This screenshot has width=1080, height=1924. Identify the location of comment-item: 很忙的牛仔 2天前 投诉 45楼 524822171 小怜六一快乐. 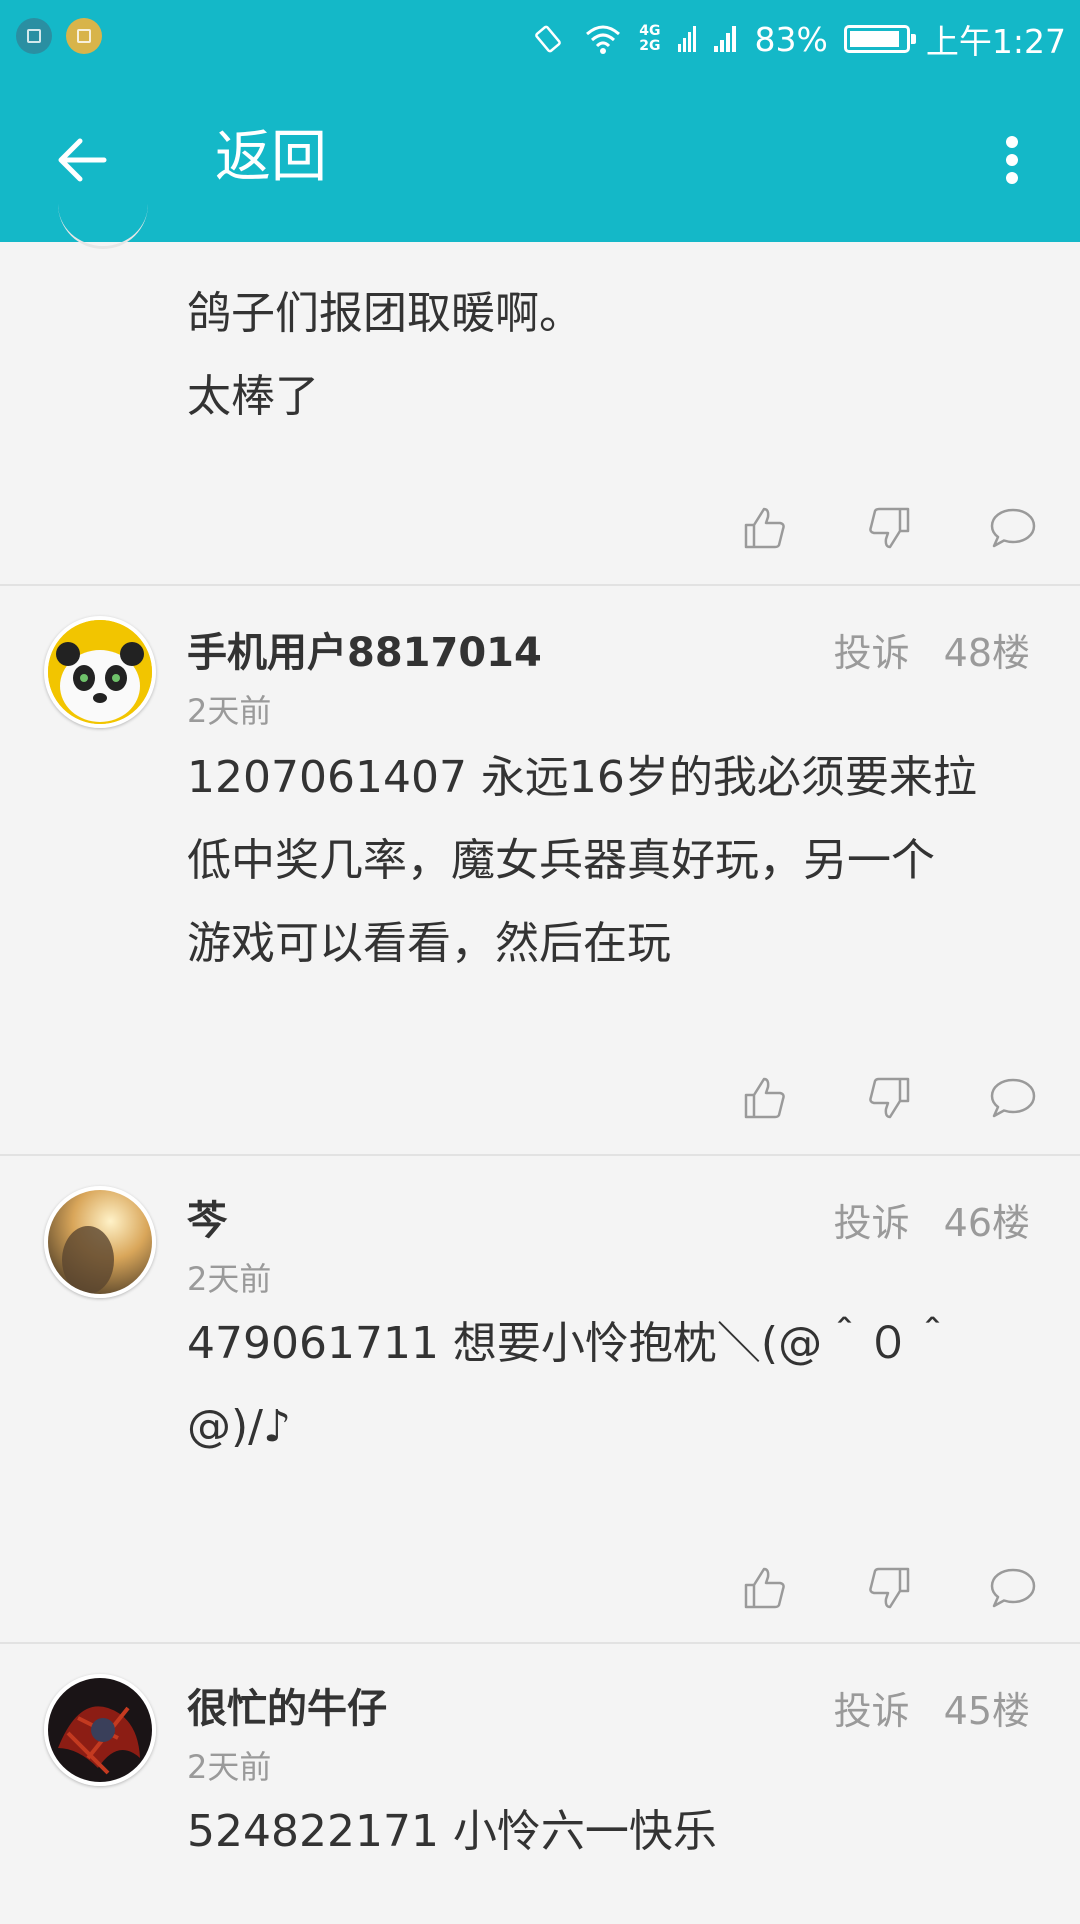
(540, 1784).